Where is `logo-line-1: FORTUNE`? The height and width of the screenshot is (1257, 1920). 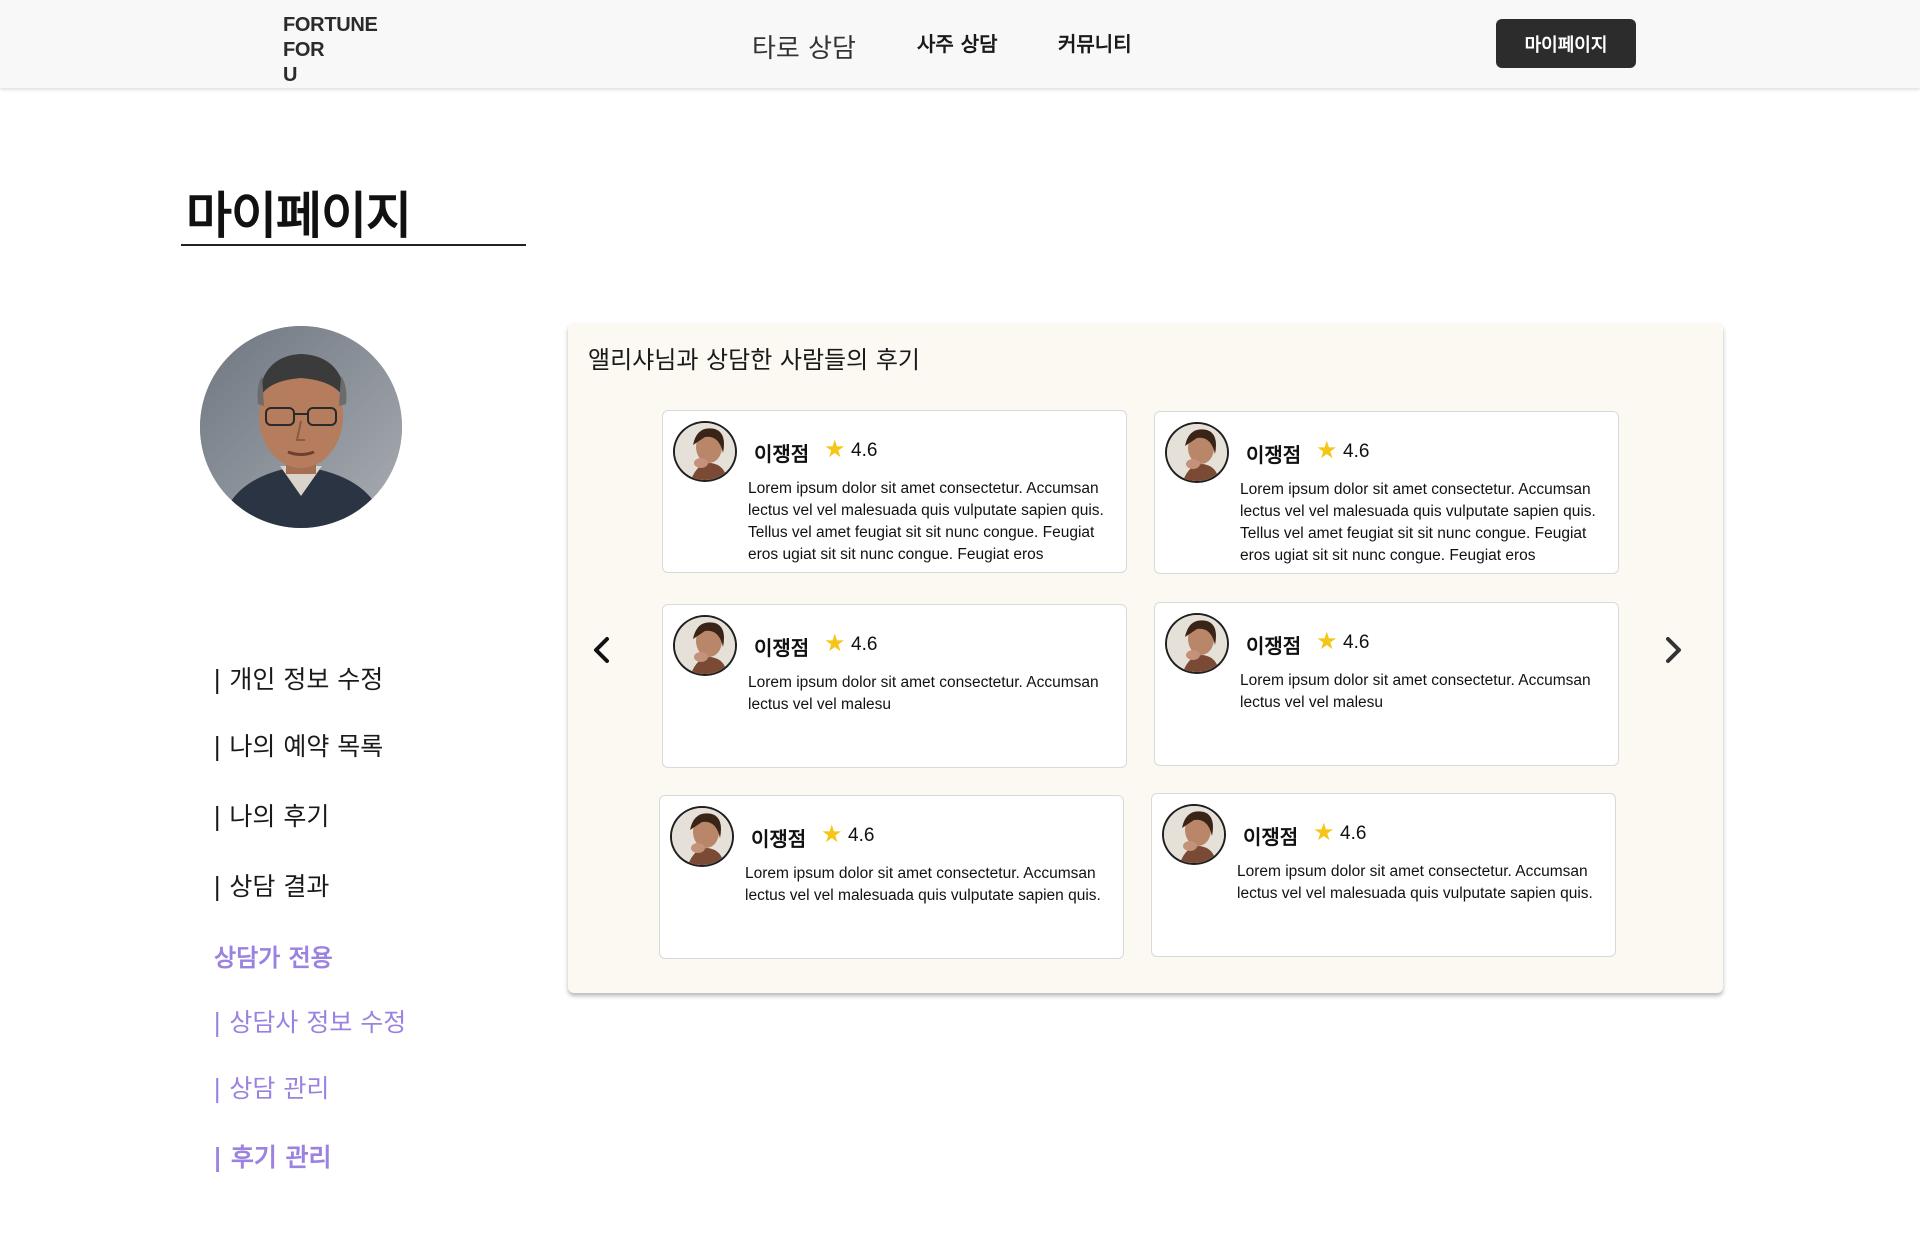
logo-line-1: FORTUNE is located at coordinates (330, 25).